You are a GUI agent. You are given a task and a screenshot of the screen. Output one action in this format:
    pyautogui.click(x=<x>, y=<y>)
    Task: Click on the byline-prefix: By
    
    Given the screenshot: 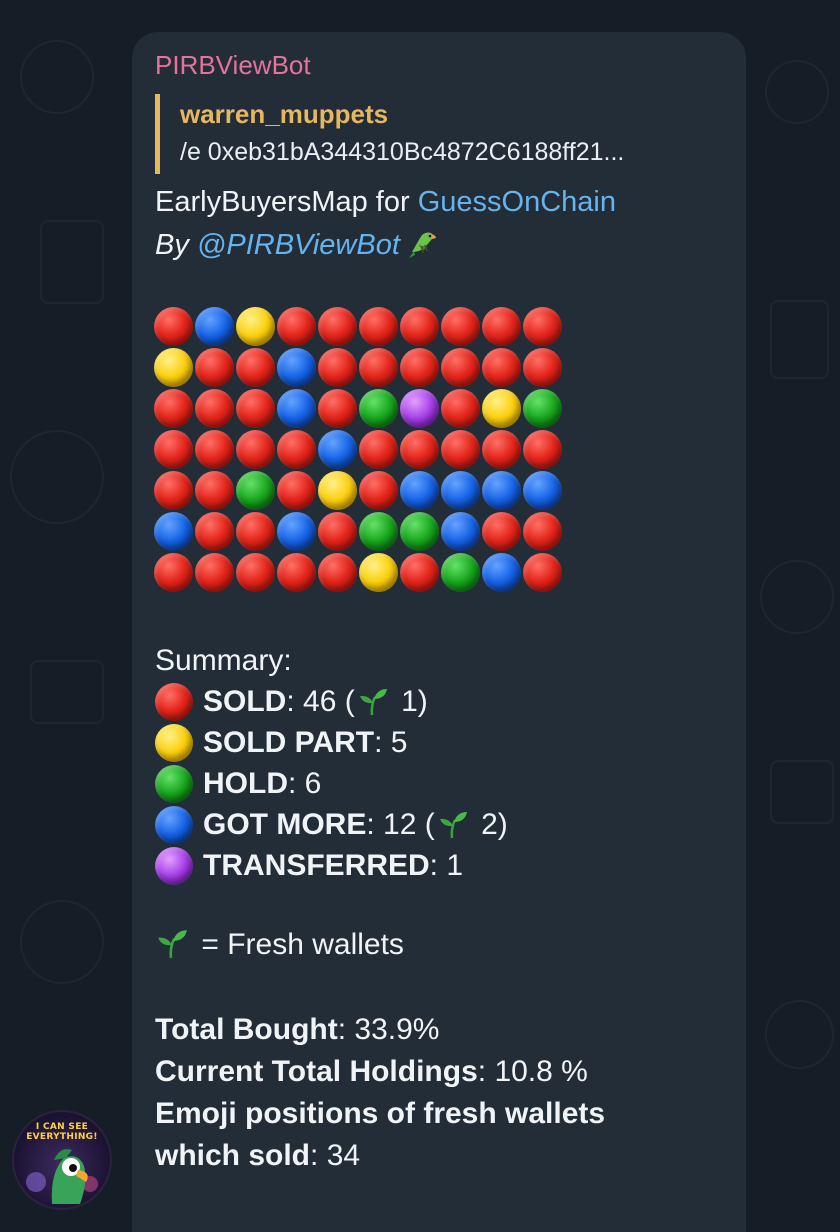 What is the action you would take?
    pyautogui.click(x=176, y=245)
    